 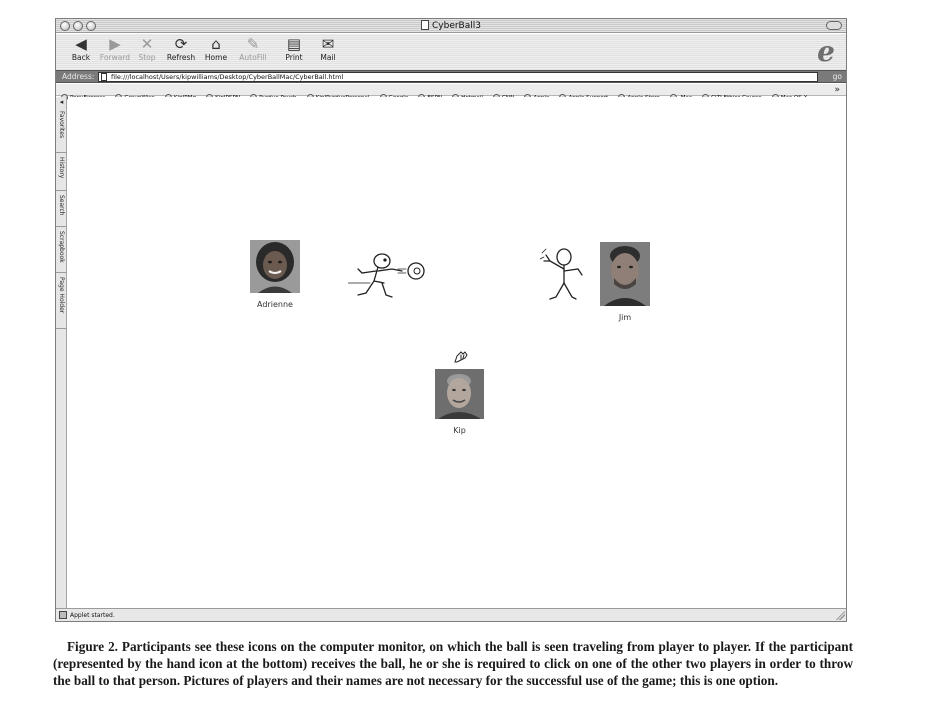 I want to click on window-title: CyberBall3, so click(x=451, y=25).